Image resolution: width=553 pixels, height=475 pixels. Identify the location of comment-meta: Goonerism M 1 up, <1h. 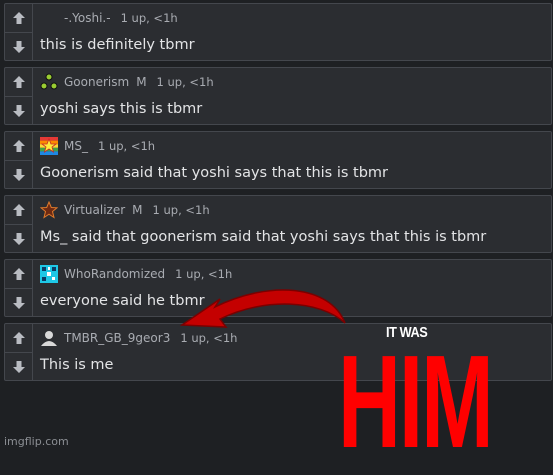
(127, 81).